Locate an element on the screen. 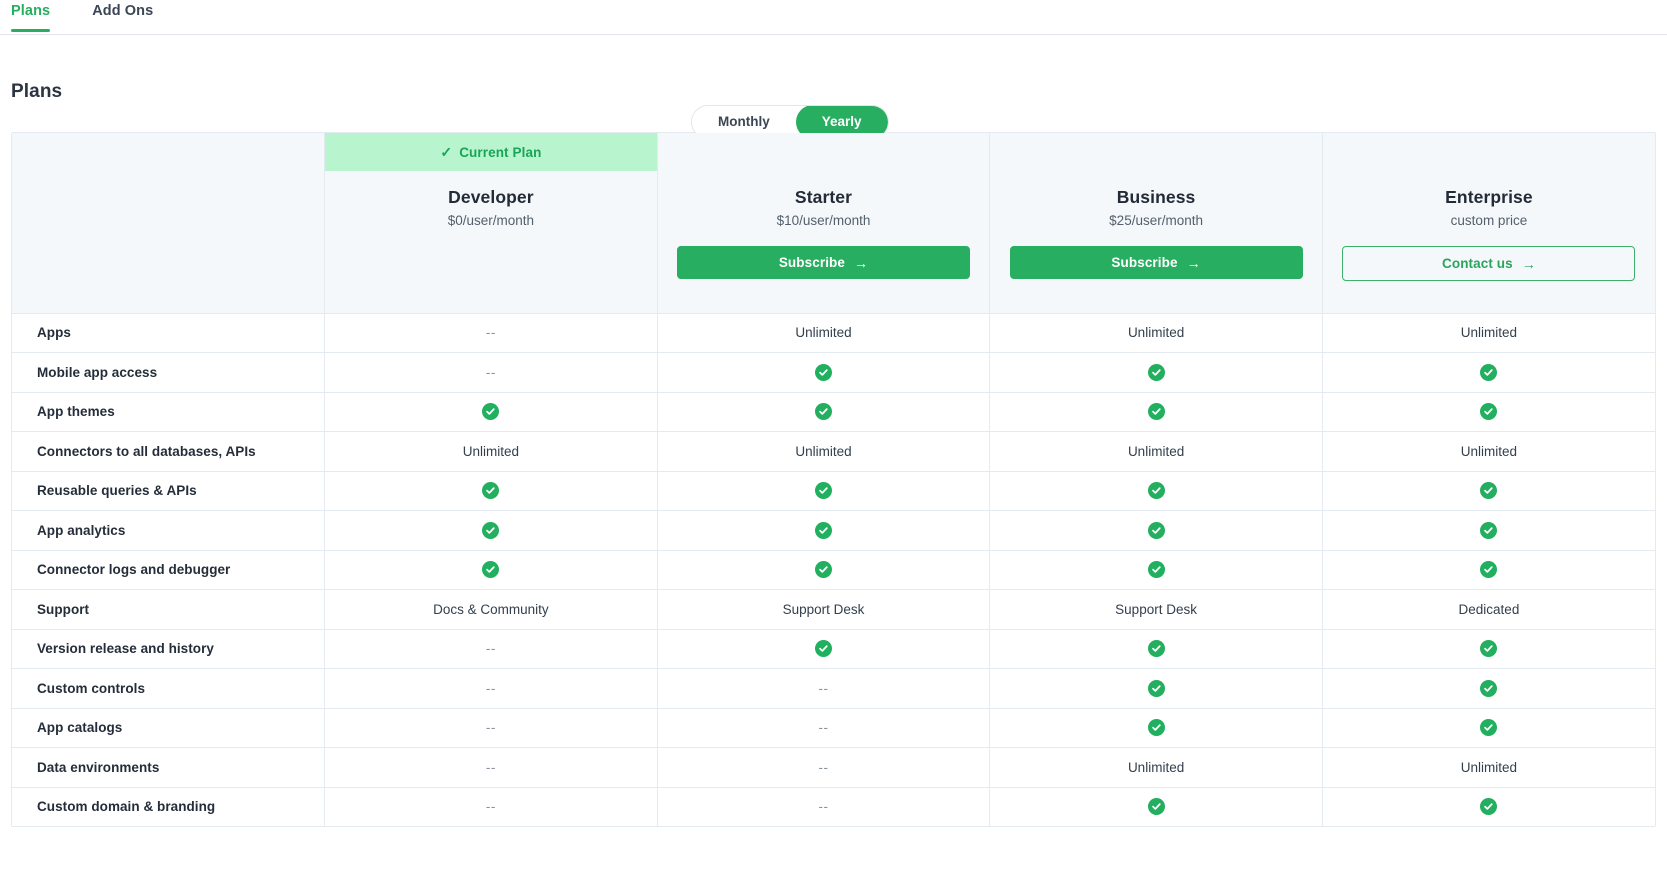 The height and width of the screenshot is (874, 1667). cta-slot: Contact us → is located at coordinates (1489, 263).